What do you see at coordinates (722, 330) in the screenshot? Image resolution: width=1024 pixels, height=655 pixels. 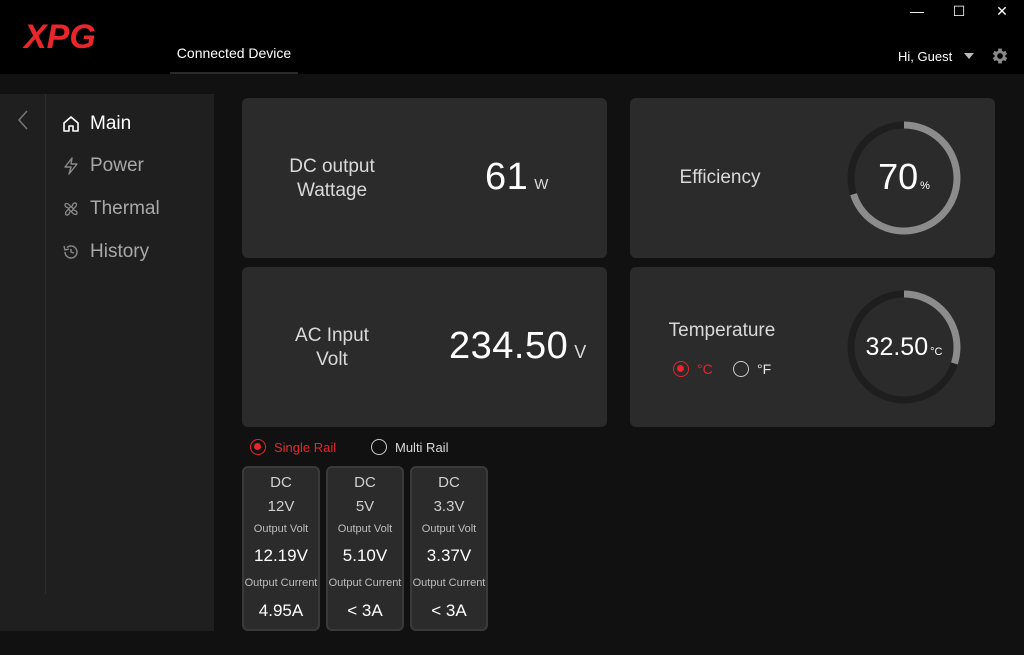 I see `temperature-label: Temperature` at bounding box center [722, 330].